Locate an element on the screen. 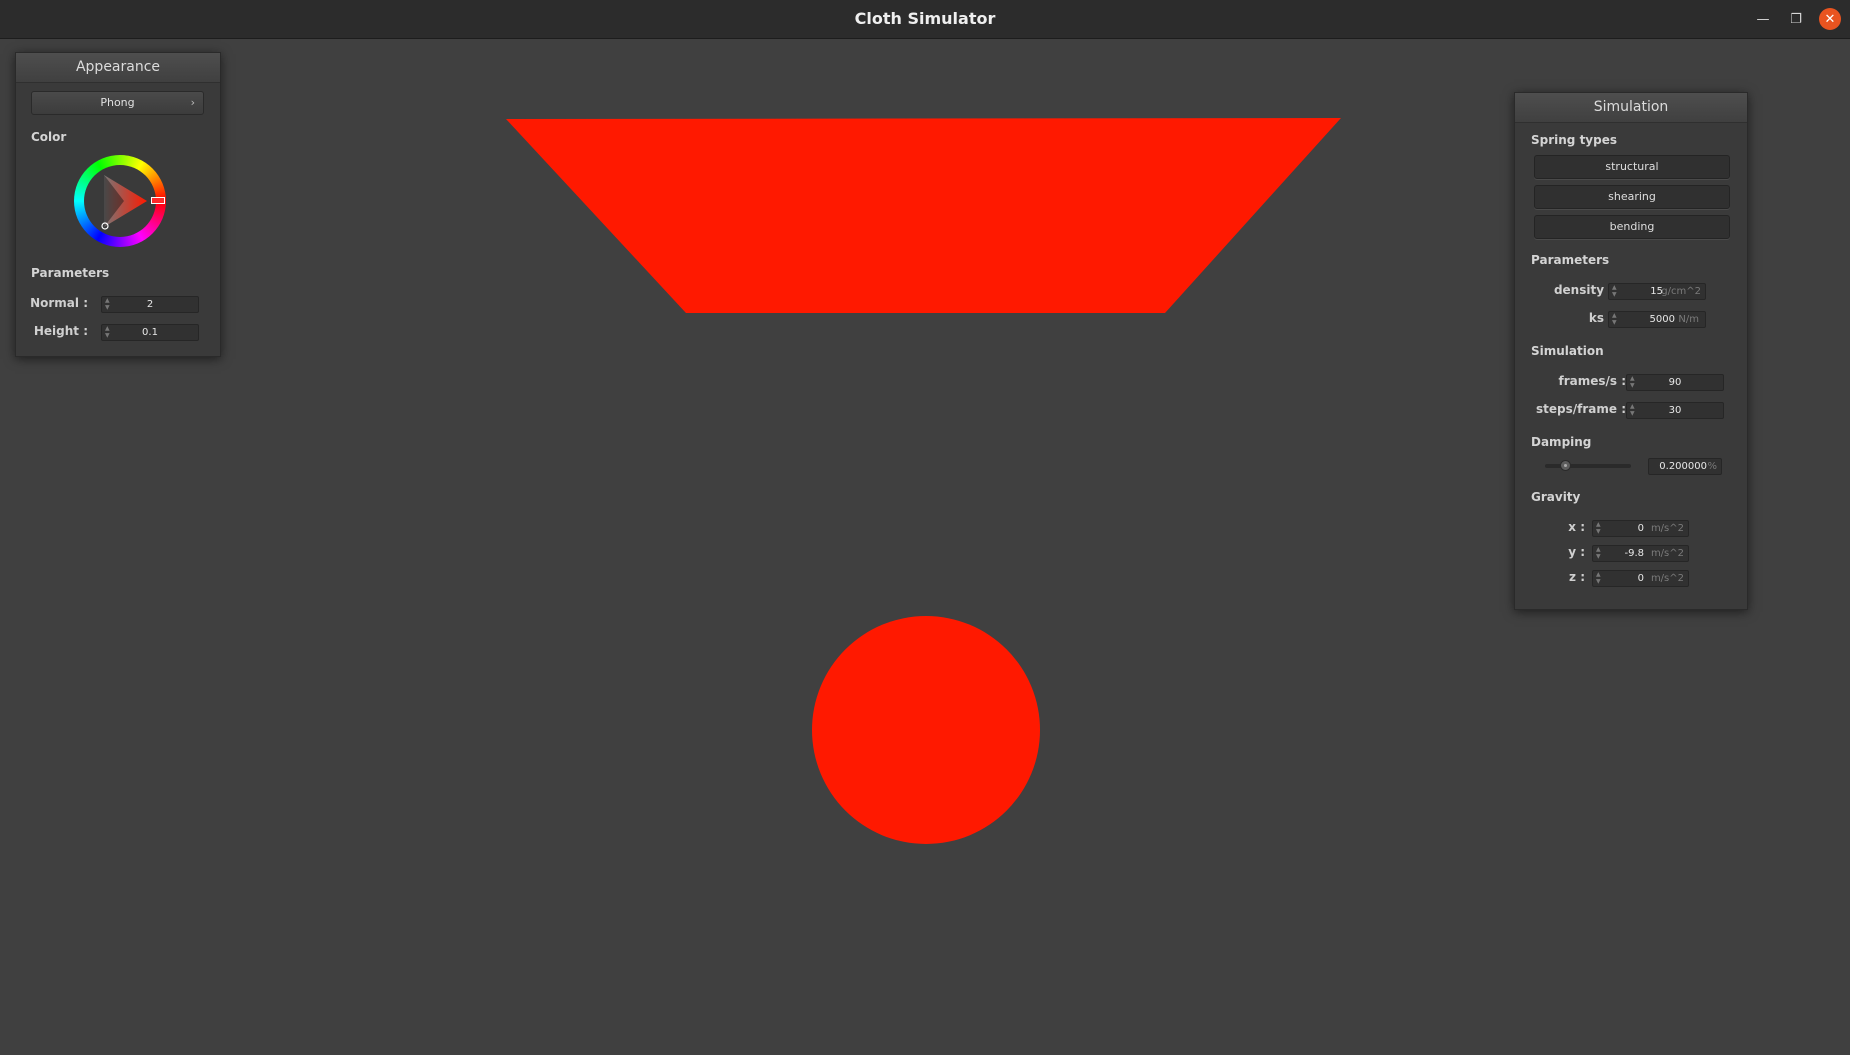  damping-field: 0.200000 % is located at coordinates (1685, 466).